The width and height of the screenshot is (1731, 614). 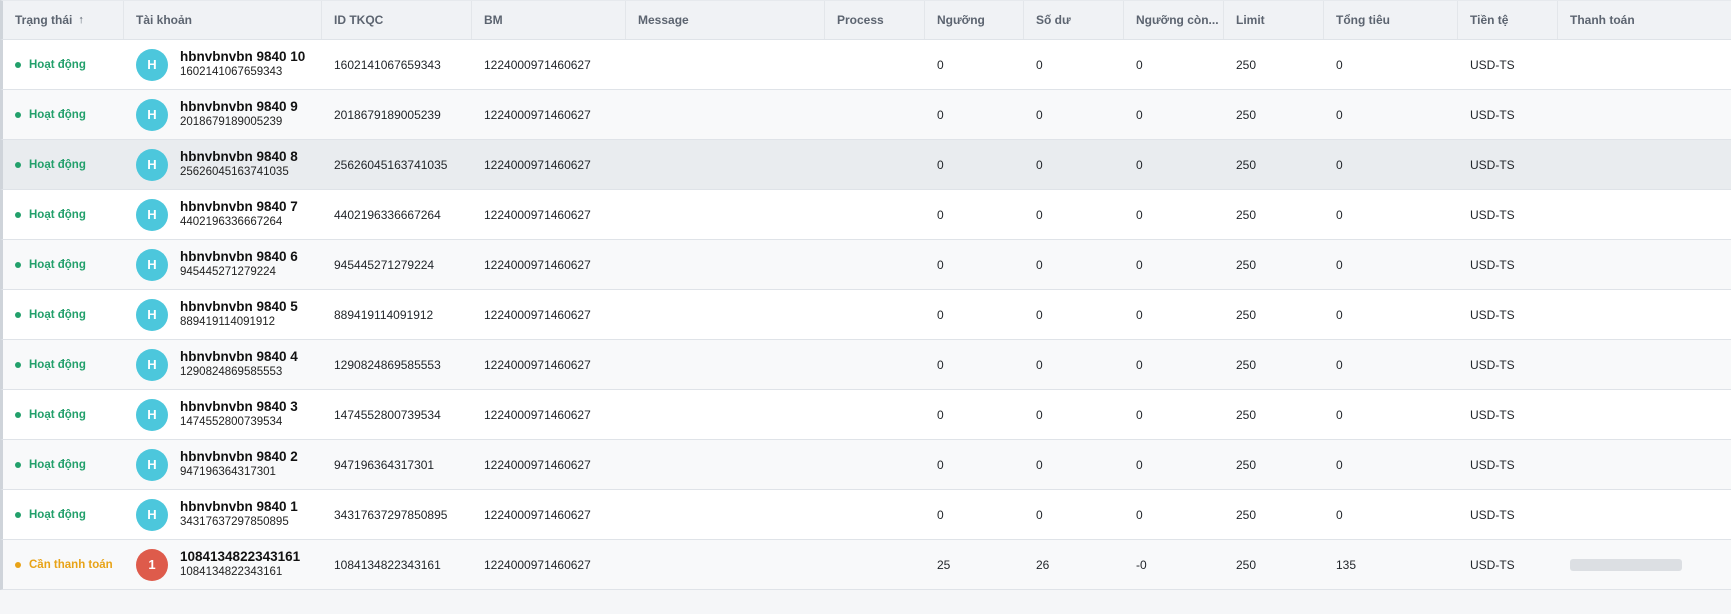 What do you see at coordinates (231, 572) in the screenshot?
I see `account-sub-id: 1084134822343161` at bounding box center [231, 572].